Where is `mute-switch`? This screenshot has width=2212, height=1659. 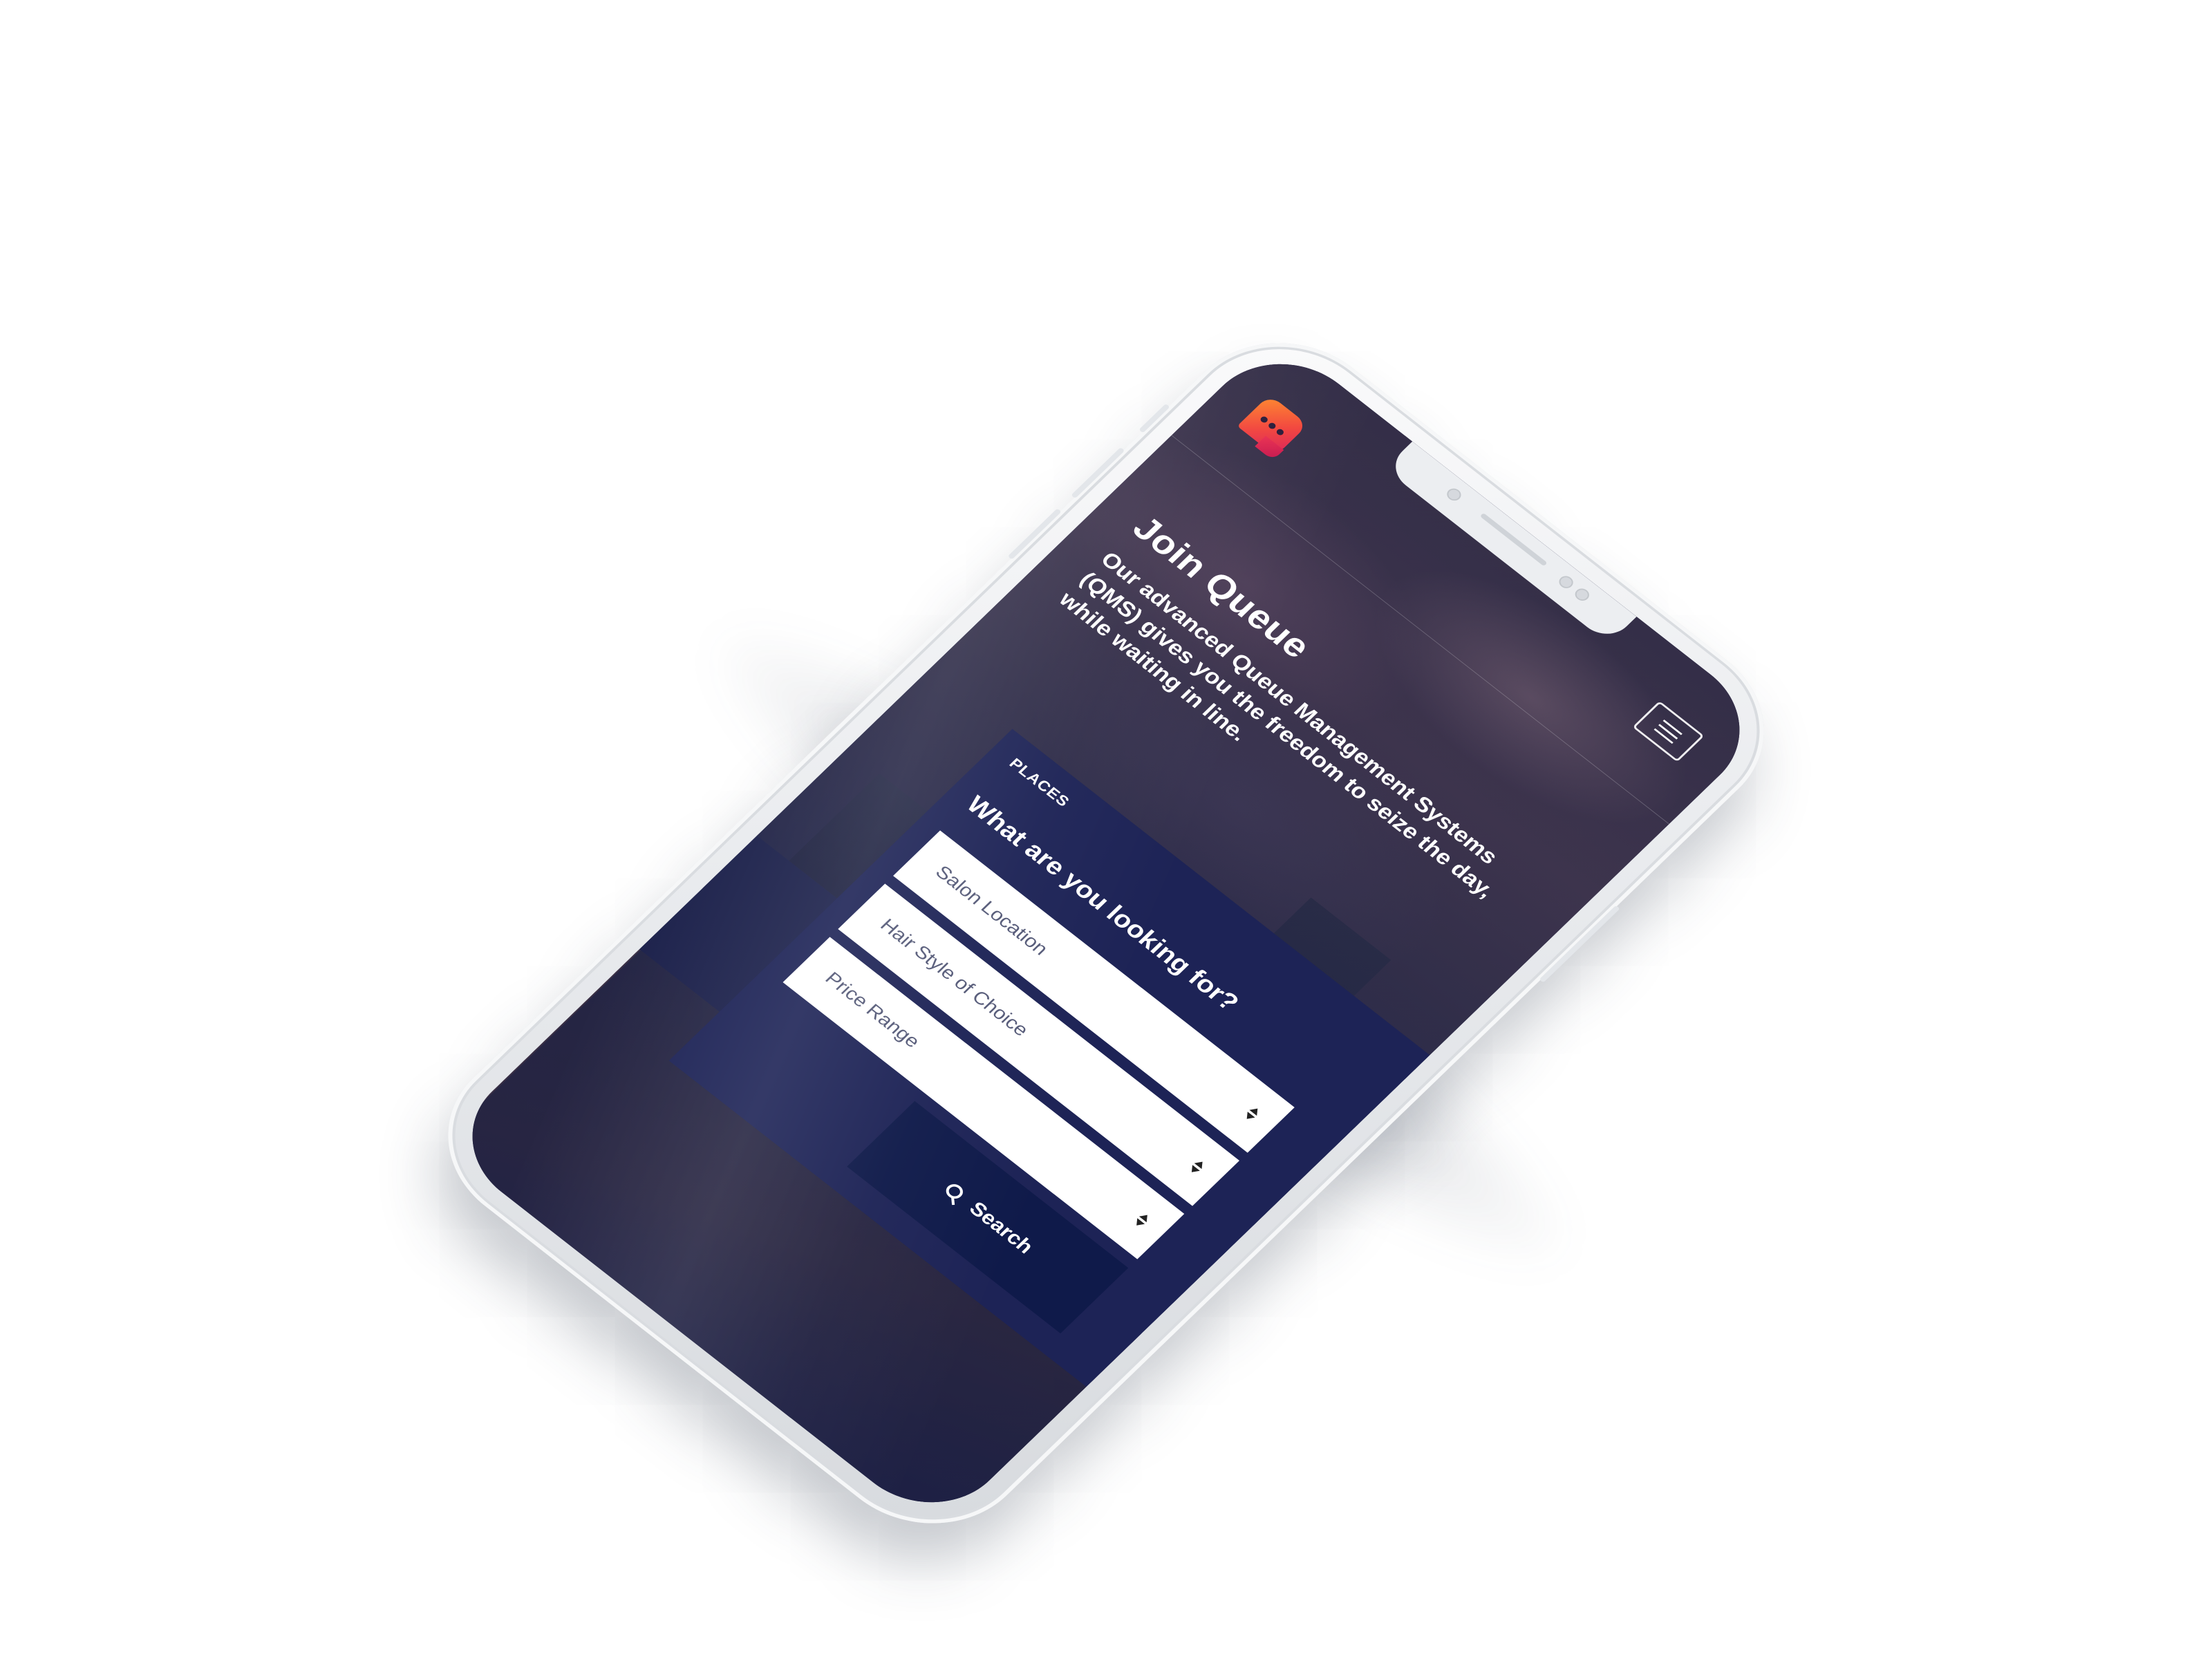 mute-switch is located at coordinates (1154, 418).